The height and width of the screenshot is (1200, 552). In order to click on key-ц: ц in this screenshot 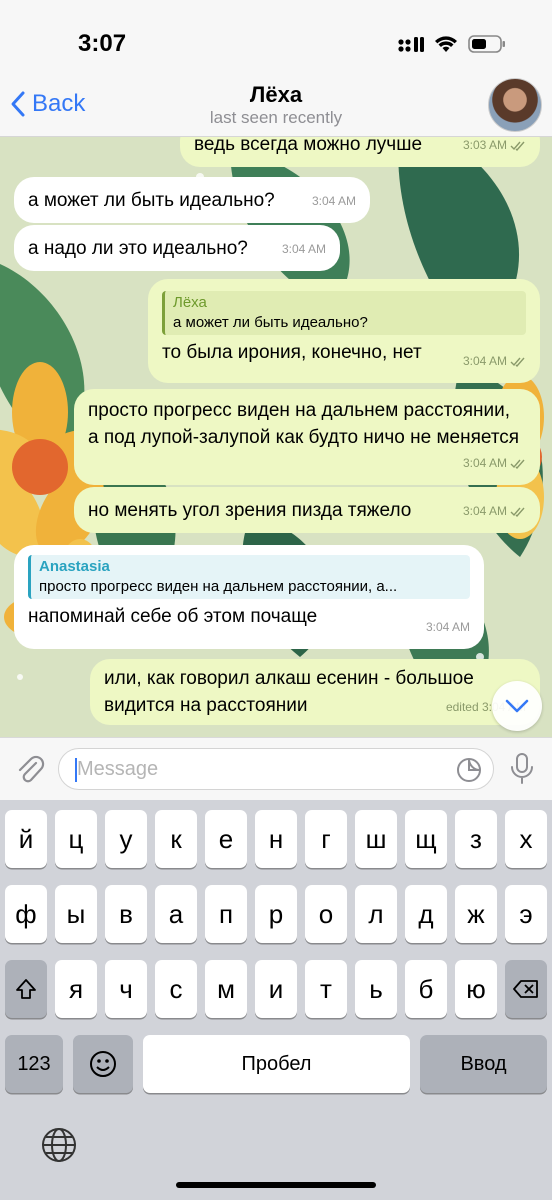, I will do `click(76, 839)`.